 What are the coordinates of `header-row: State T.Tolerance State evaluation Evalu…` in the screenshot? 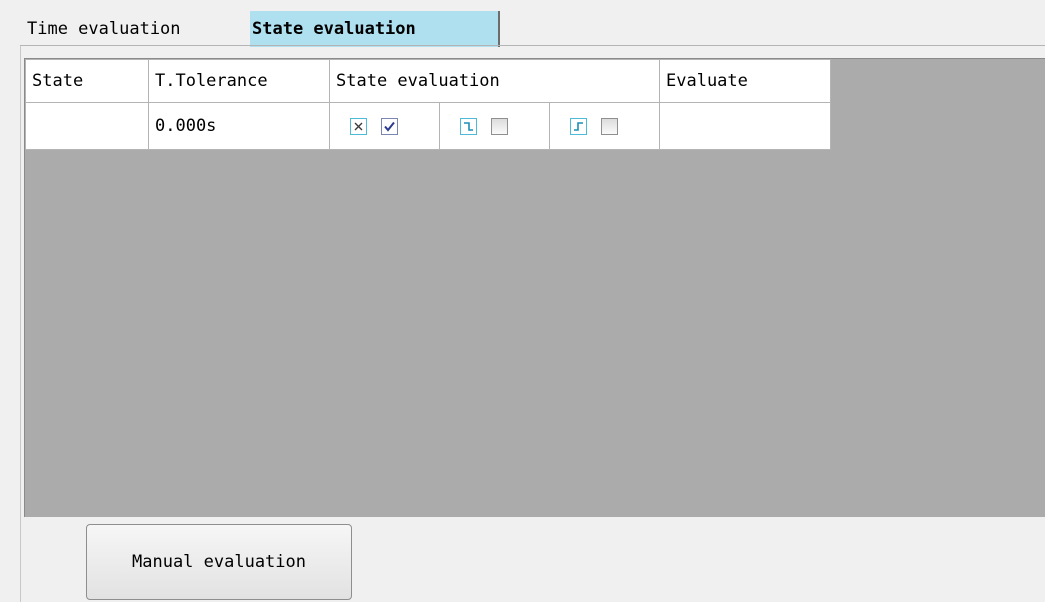 It's located at (428, 81).